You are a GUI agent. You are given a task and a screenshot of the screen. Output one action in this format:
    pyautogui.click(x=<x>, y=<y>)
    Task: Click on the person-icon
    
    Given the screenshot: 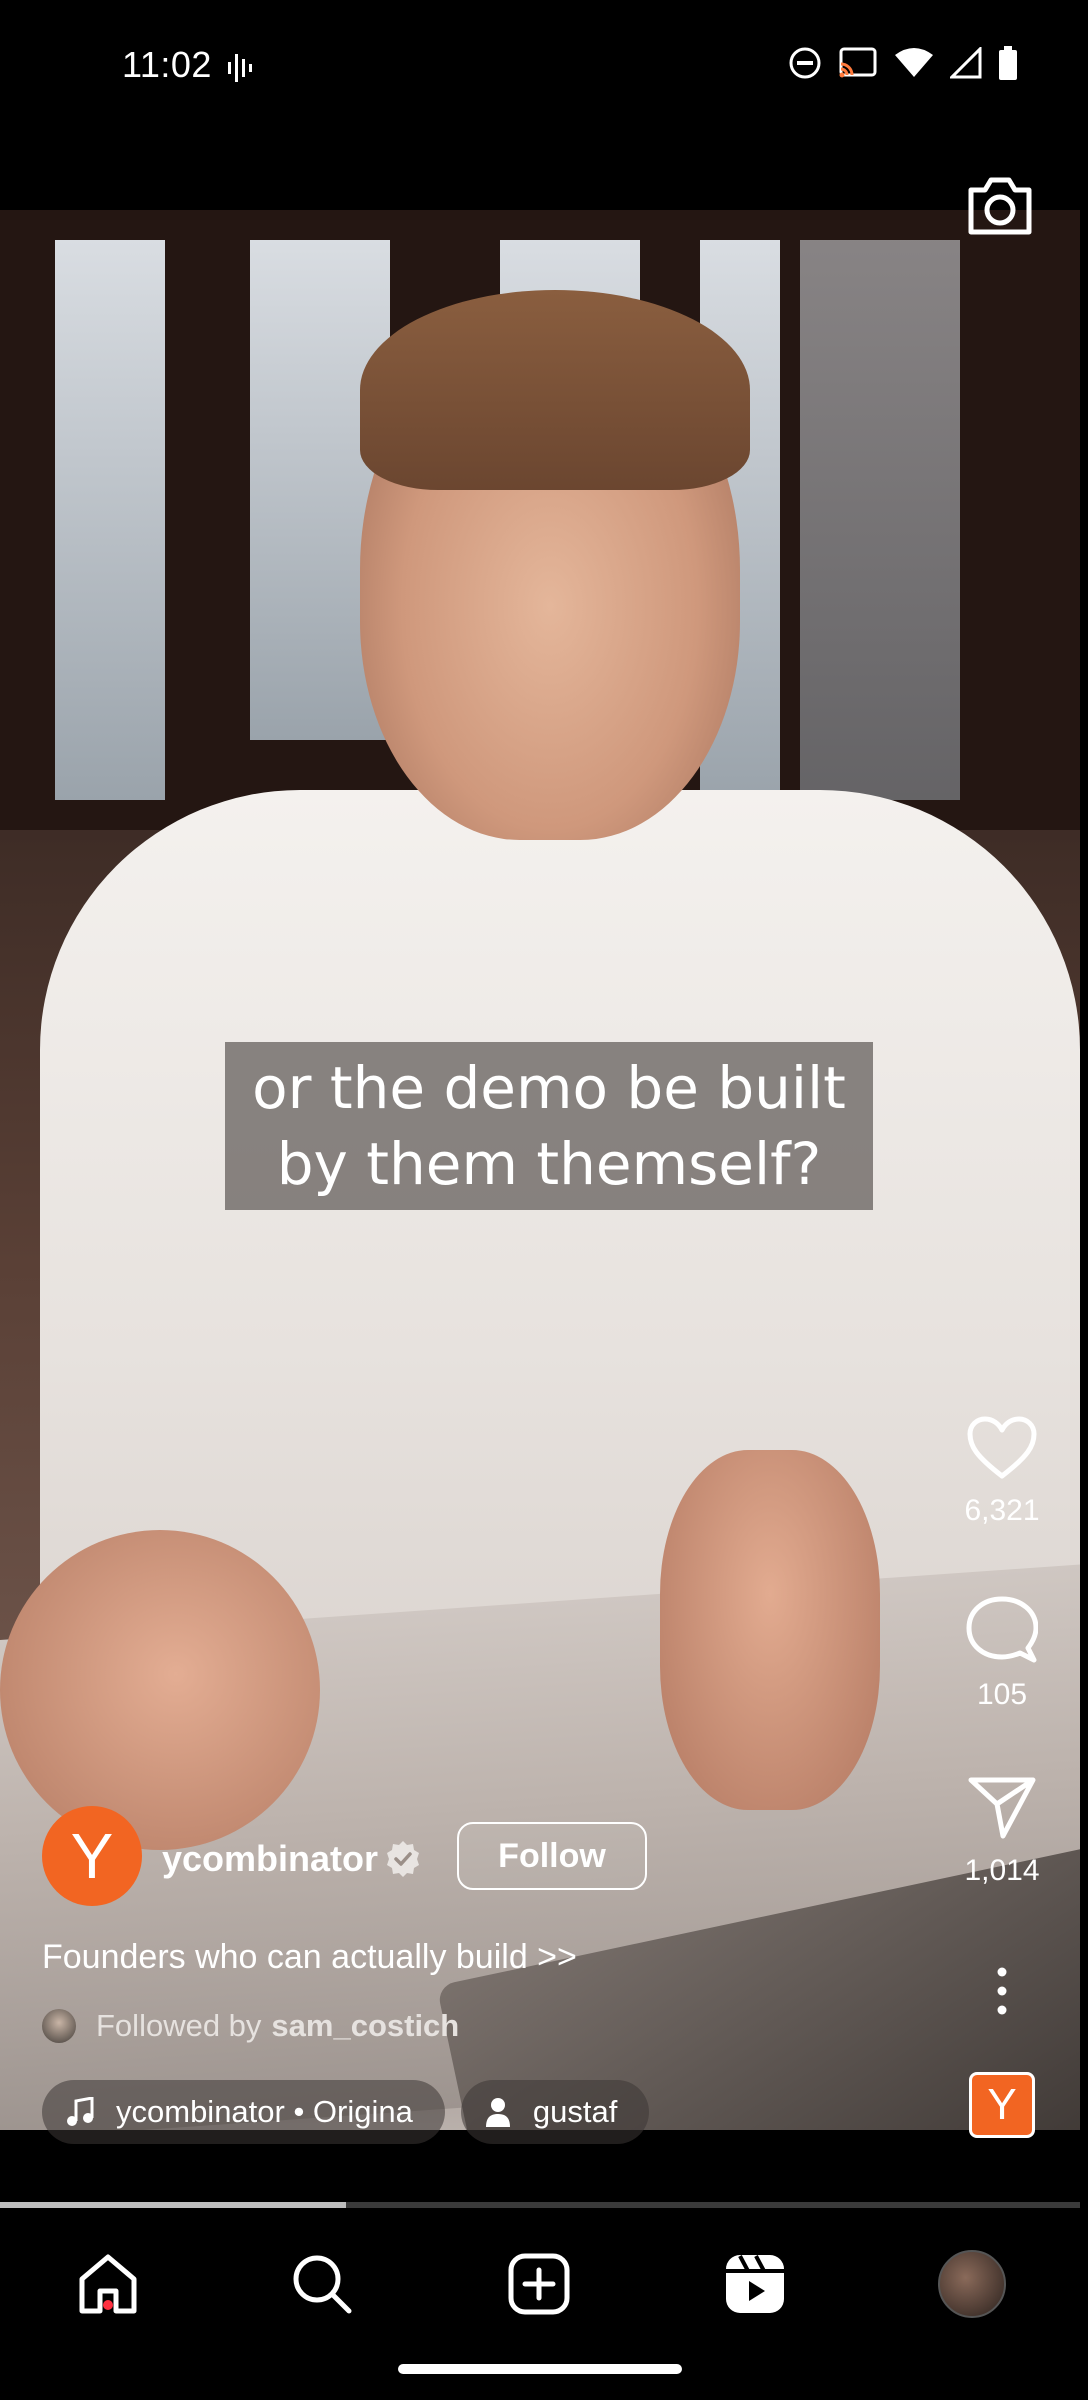 What is the action you would take?
    pyautogui.click(x=497, y=2112)
    